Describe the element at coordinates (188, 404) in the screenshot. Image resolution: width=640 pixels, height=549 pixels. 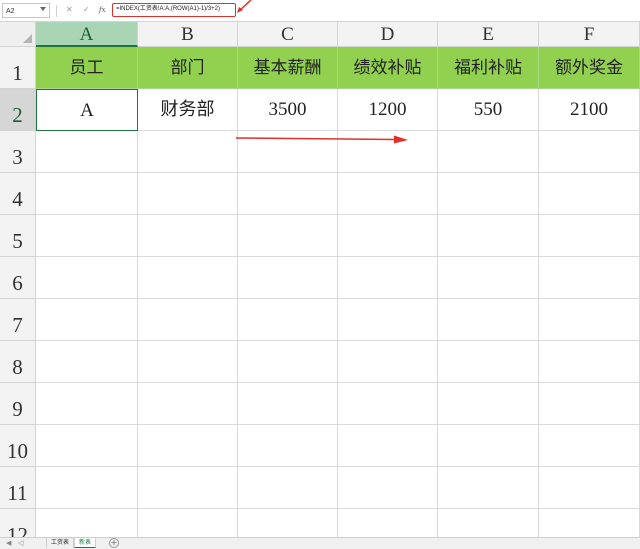
I see `cell-b9` at that location.